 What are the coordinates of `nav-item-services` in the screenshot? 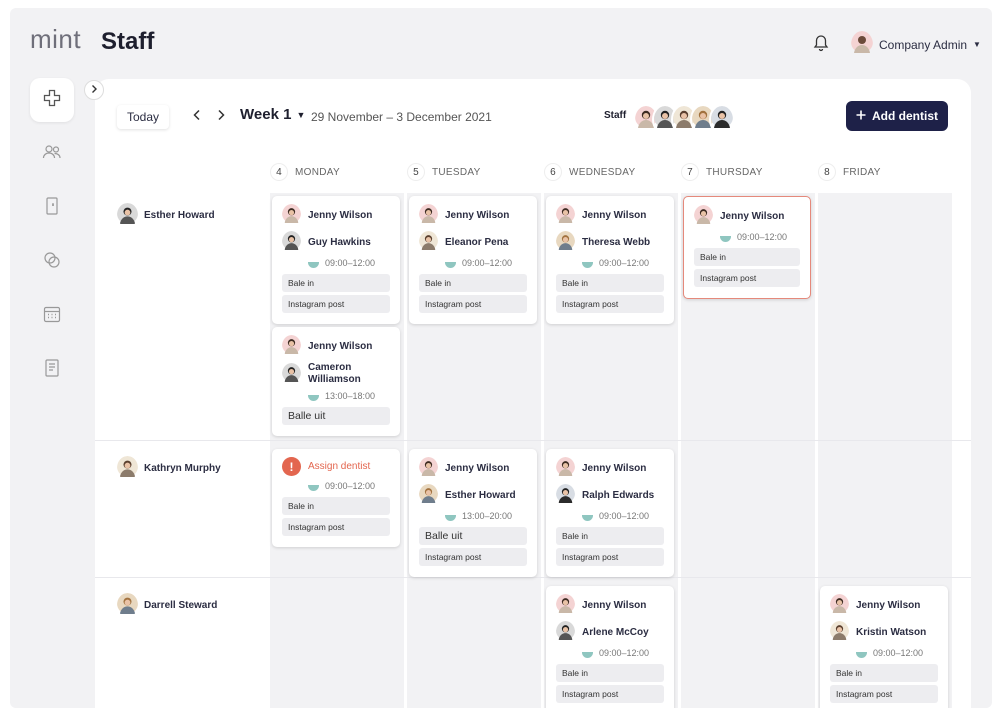 It's located at (52, 262).